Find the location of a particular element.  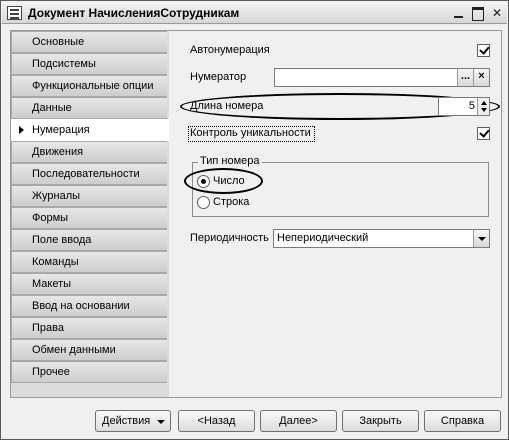

number-length-stepper: 5 is located at coordinates (464, 106).